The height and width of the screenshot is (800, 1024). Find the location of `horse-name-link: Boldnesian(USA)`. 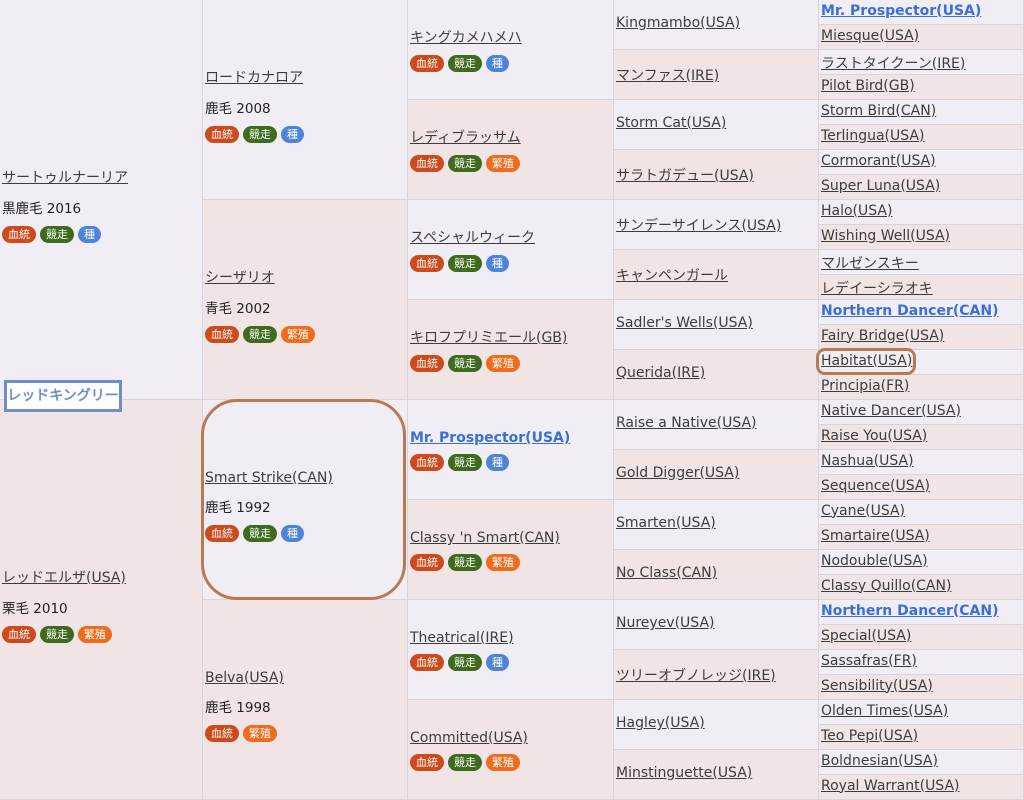

horse-name-link: Boldnesian(USA) is located at coordinates (879, 761).